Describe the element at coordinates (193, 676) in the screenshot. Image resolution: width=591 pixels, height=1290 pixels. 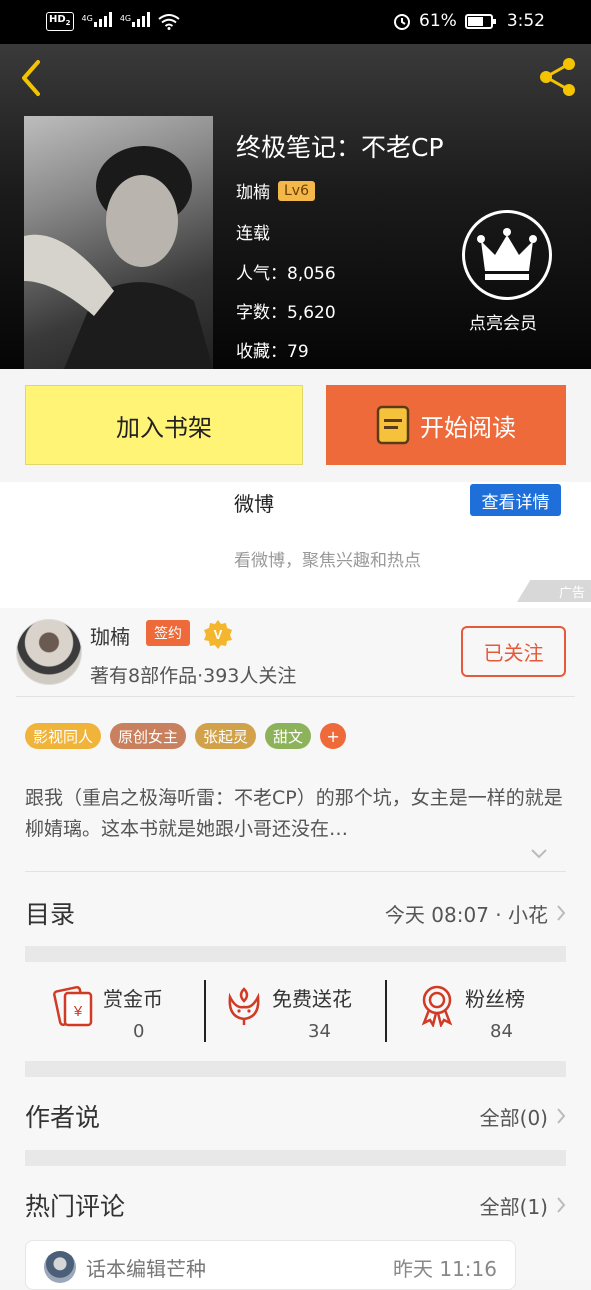
I see `author-info: 著有8部作品·393人关注` at that location.